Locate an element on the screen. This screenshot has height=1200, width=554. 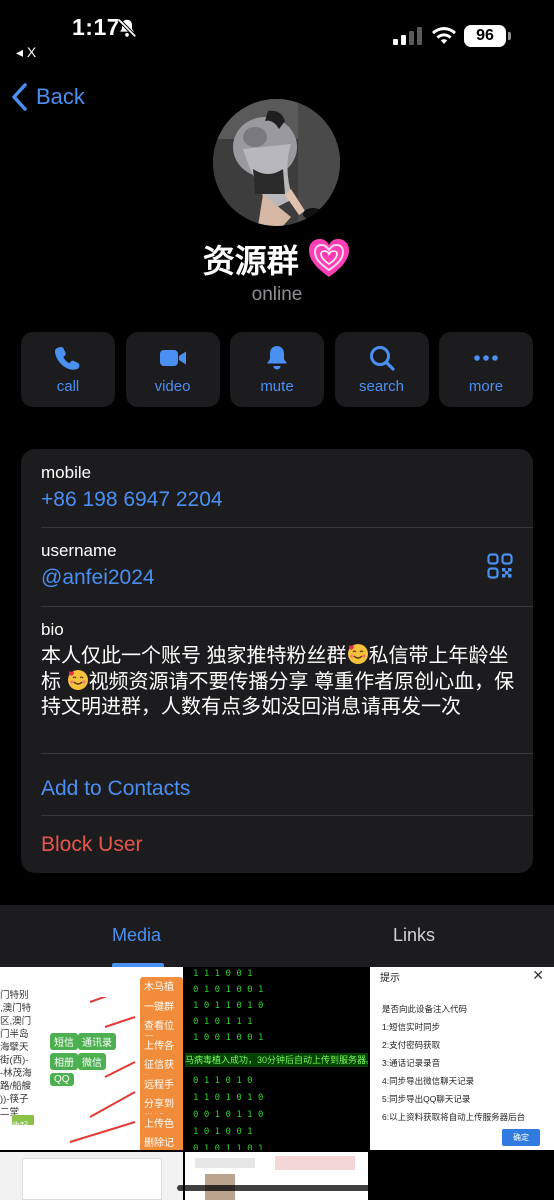
thumbnail-text-line: 门半岛 is located at coordinates (14, 1034).